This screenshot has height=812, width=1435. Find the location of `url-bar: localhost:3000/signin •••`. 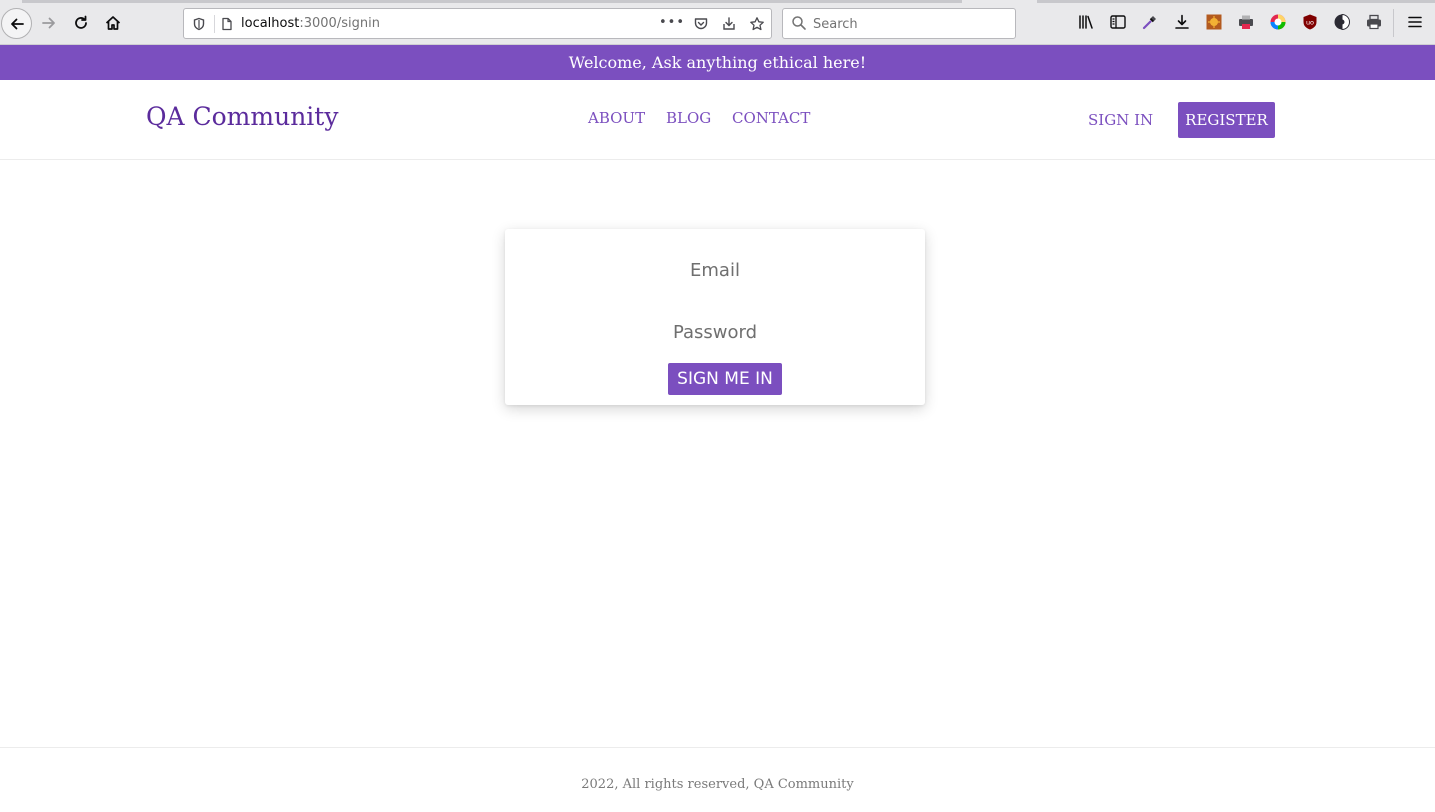

url-bar: localhost:3000/signin ••• is located at coordinates (477, 23).